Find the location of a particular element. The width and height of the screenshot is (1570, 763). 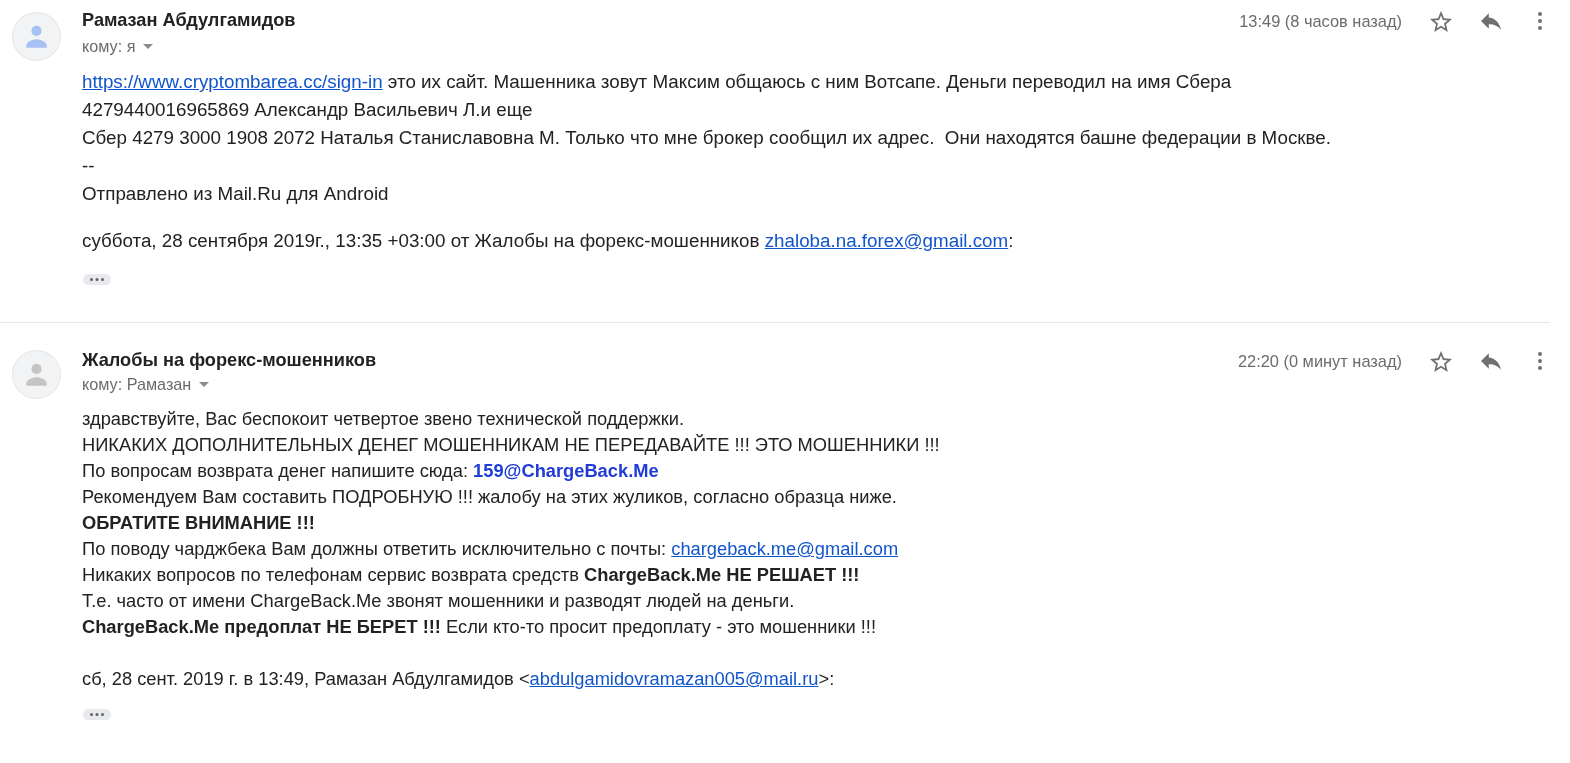

message-text: Сбер 4279 3000 1908 2072 Наталья Станиславовна М. Только что мне брокер сообщил их адрес. Они находятся башне федерации в Москве. is located at coordinates (707, 138).